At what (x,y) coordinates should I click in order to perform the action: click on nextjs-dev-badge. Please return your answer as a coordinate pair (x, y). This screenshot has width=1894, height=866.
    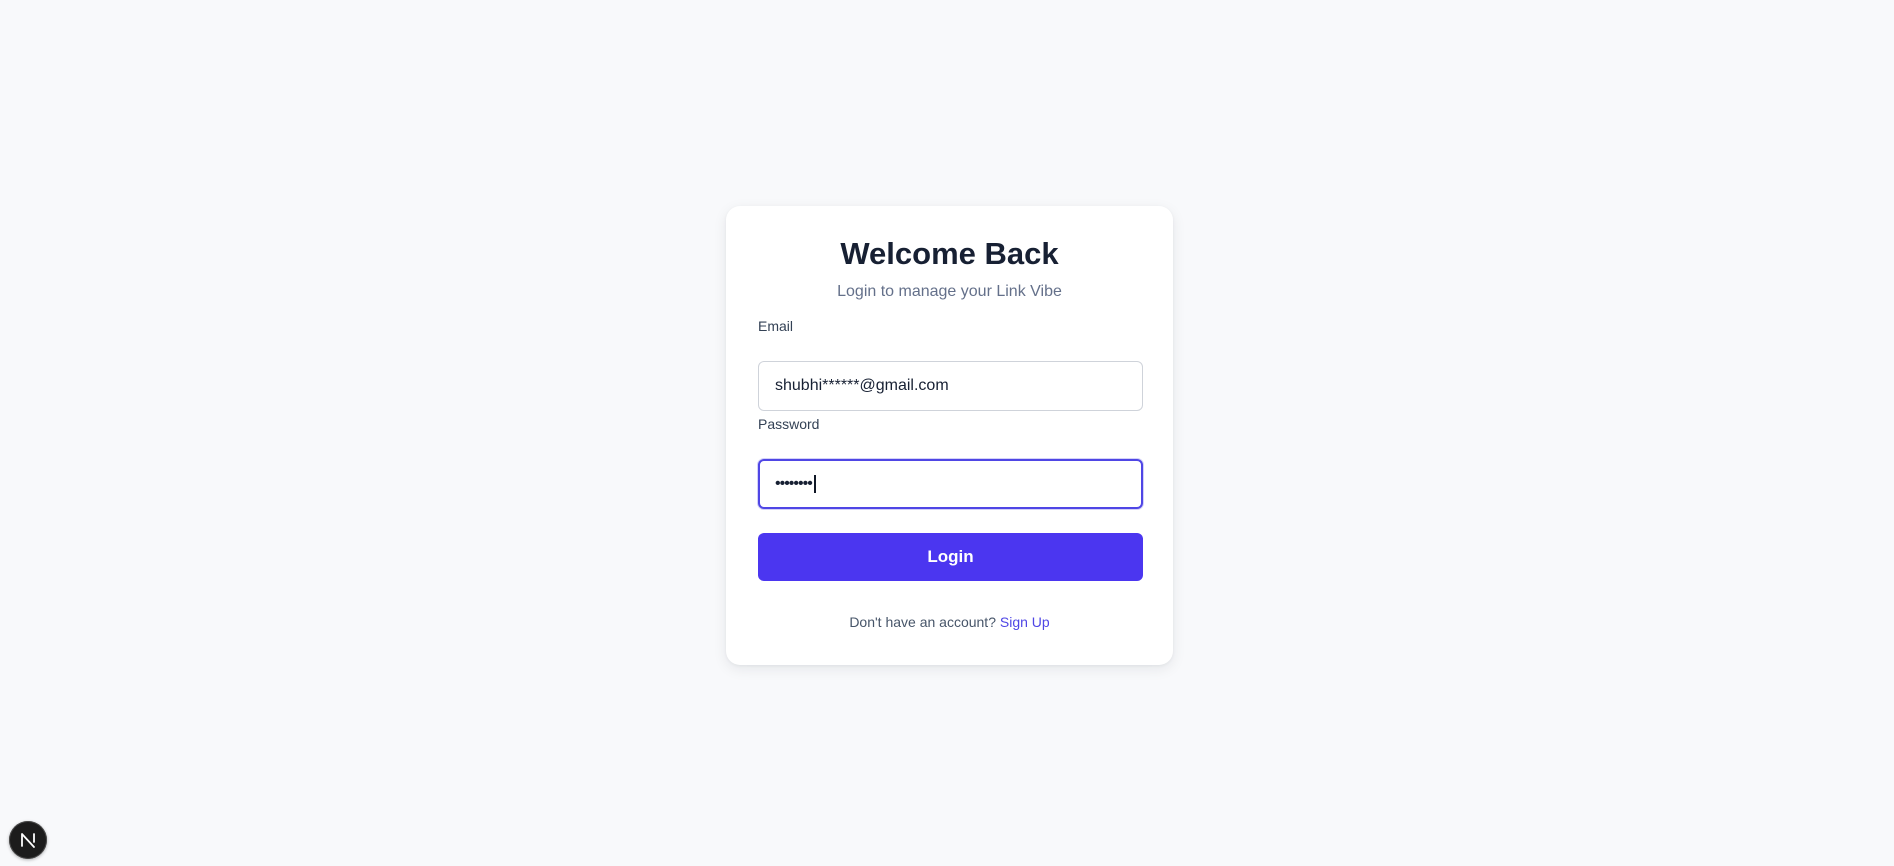
    Looking at the image, I should click on (28, 840).